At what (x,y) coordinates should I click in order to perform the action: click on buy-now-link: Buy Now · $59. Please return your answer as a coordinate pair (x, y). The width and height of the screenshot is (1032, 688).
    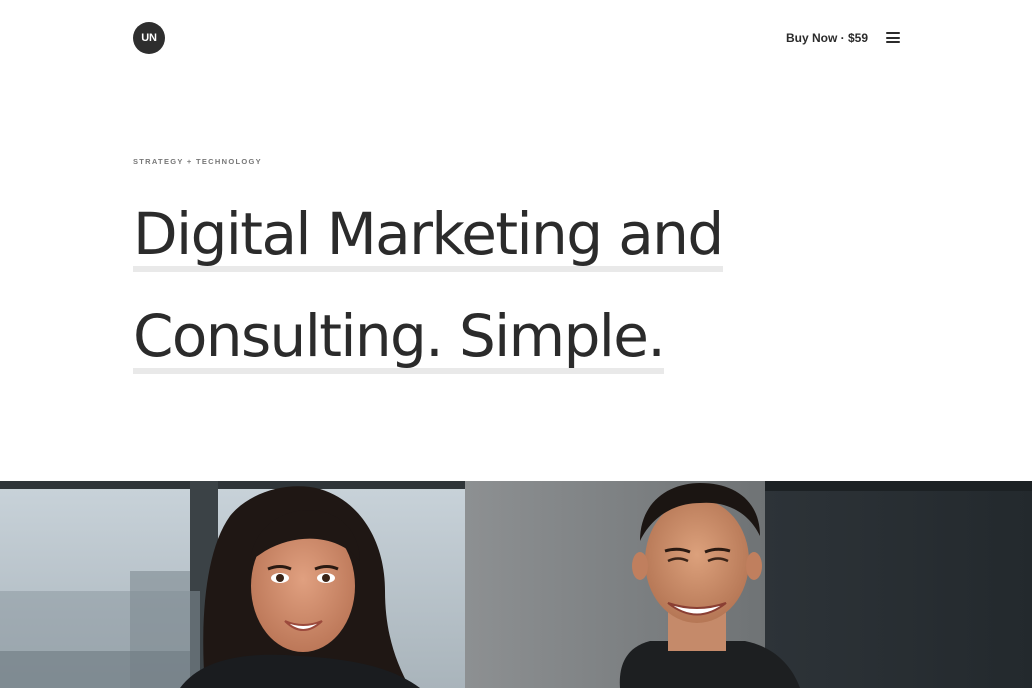
    Looking at the image, I should click on (827, 38).